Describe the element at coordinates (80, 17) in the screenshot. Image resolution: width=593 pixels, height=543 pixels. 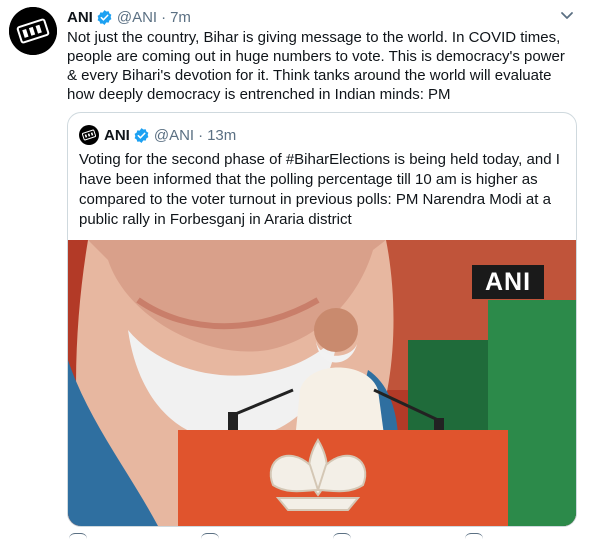
I see `author-name: ANI` at that location.